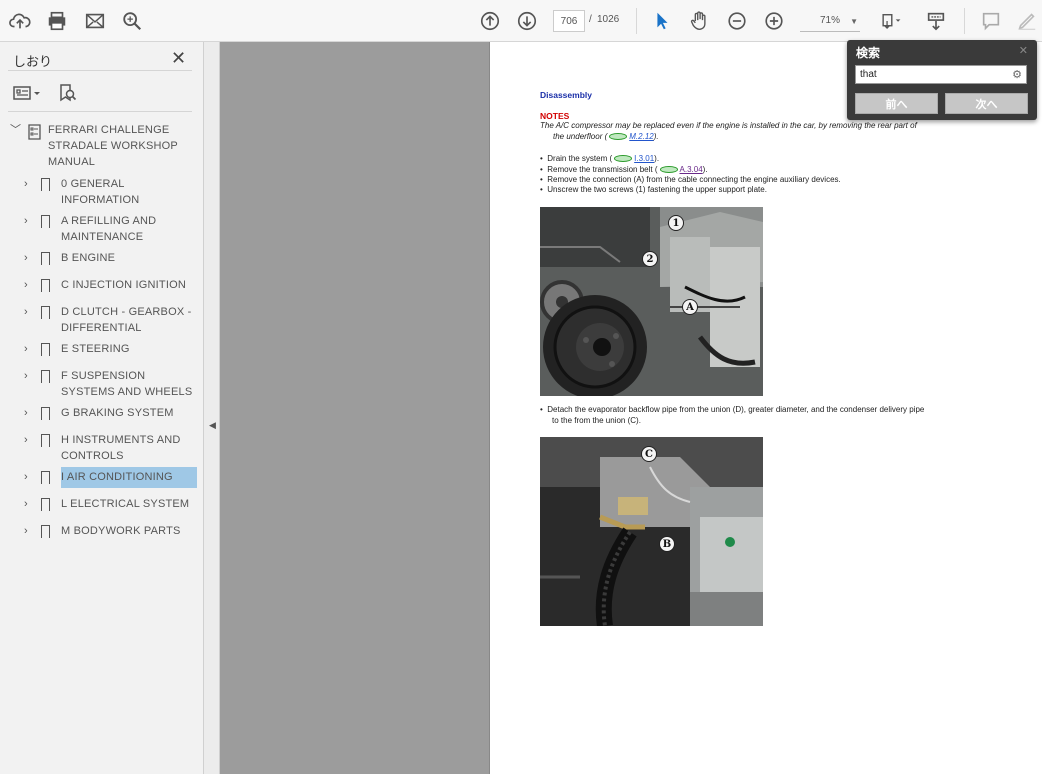 The width and height of the screenshot is (1042, 774). Describe the element at coordinates (602, 169) in the screenshot. I see `bullet-text: Remove the transmission belt (` at that location.